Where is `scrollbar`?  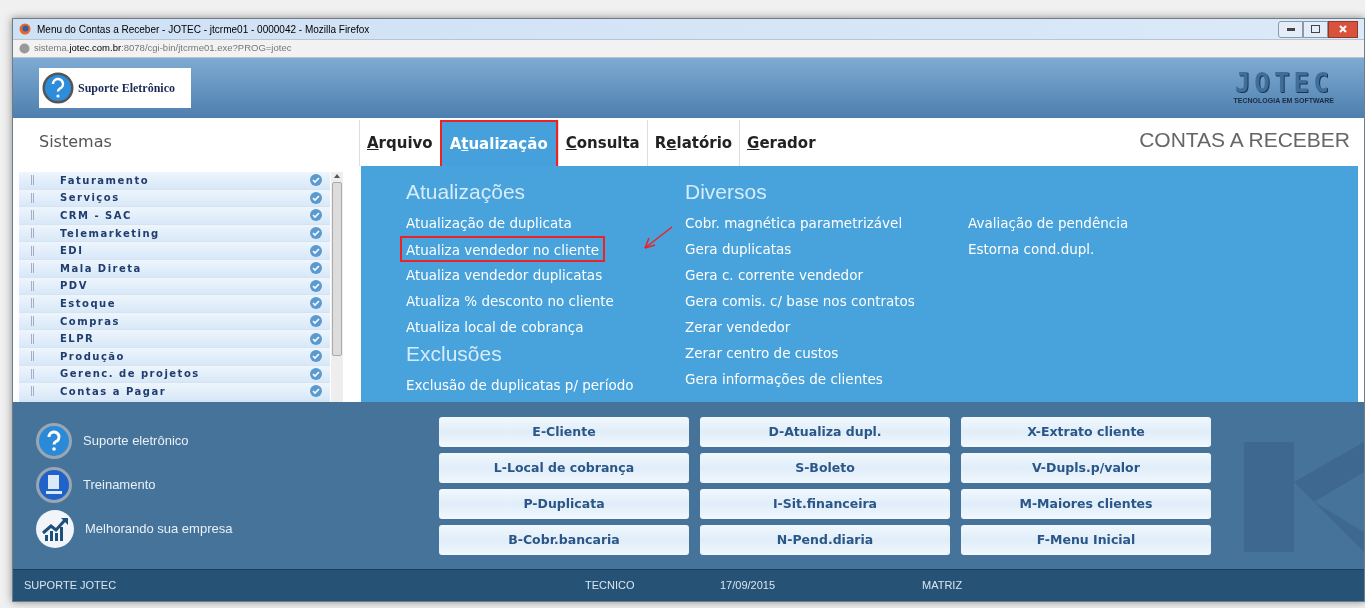
scrollbar is located at coordinates (337, 287).